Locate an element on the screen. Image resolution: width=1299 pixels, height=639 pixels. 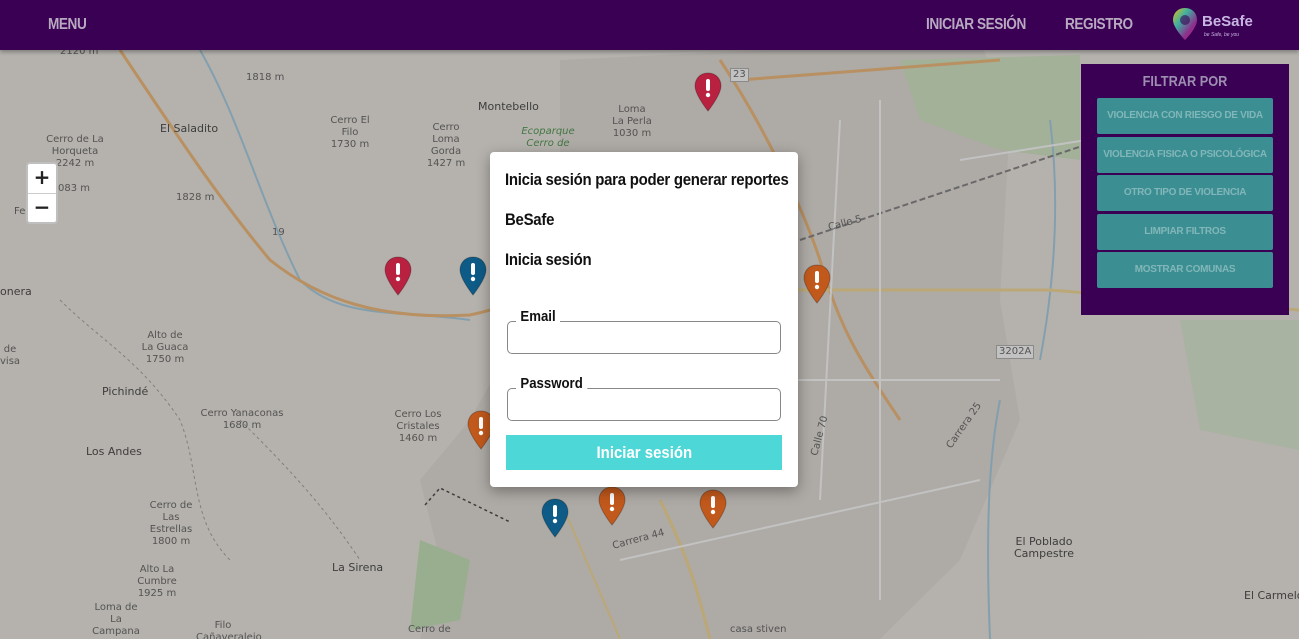
logo-pin-icon is located at coordinates (1185, 24).